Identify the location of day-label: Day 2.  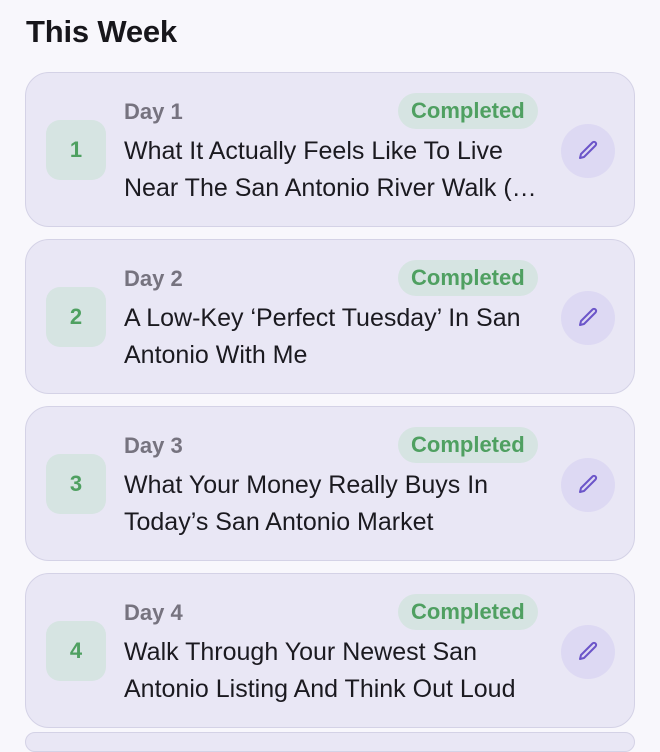
(153, 278).